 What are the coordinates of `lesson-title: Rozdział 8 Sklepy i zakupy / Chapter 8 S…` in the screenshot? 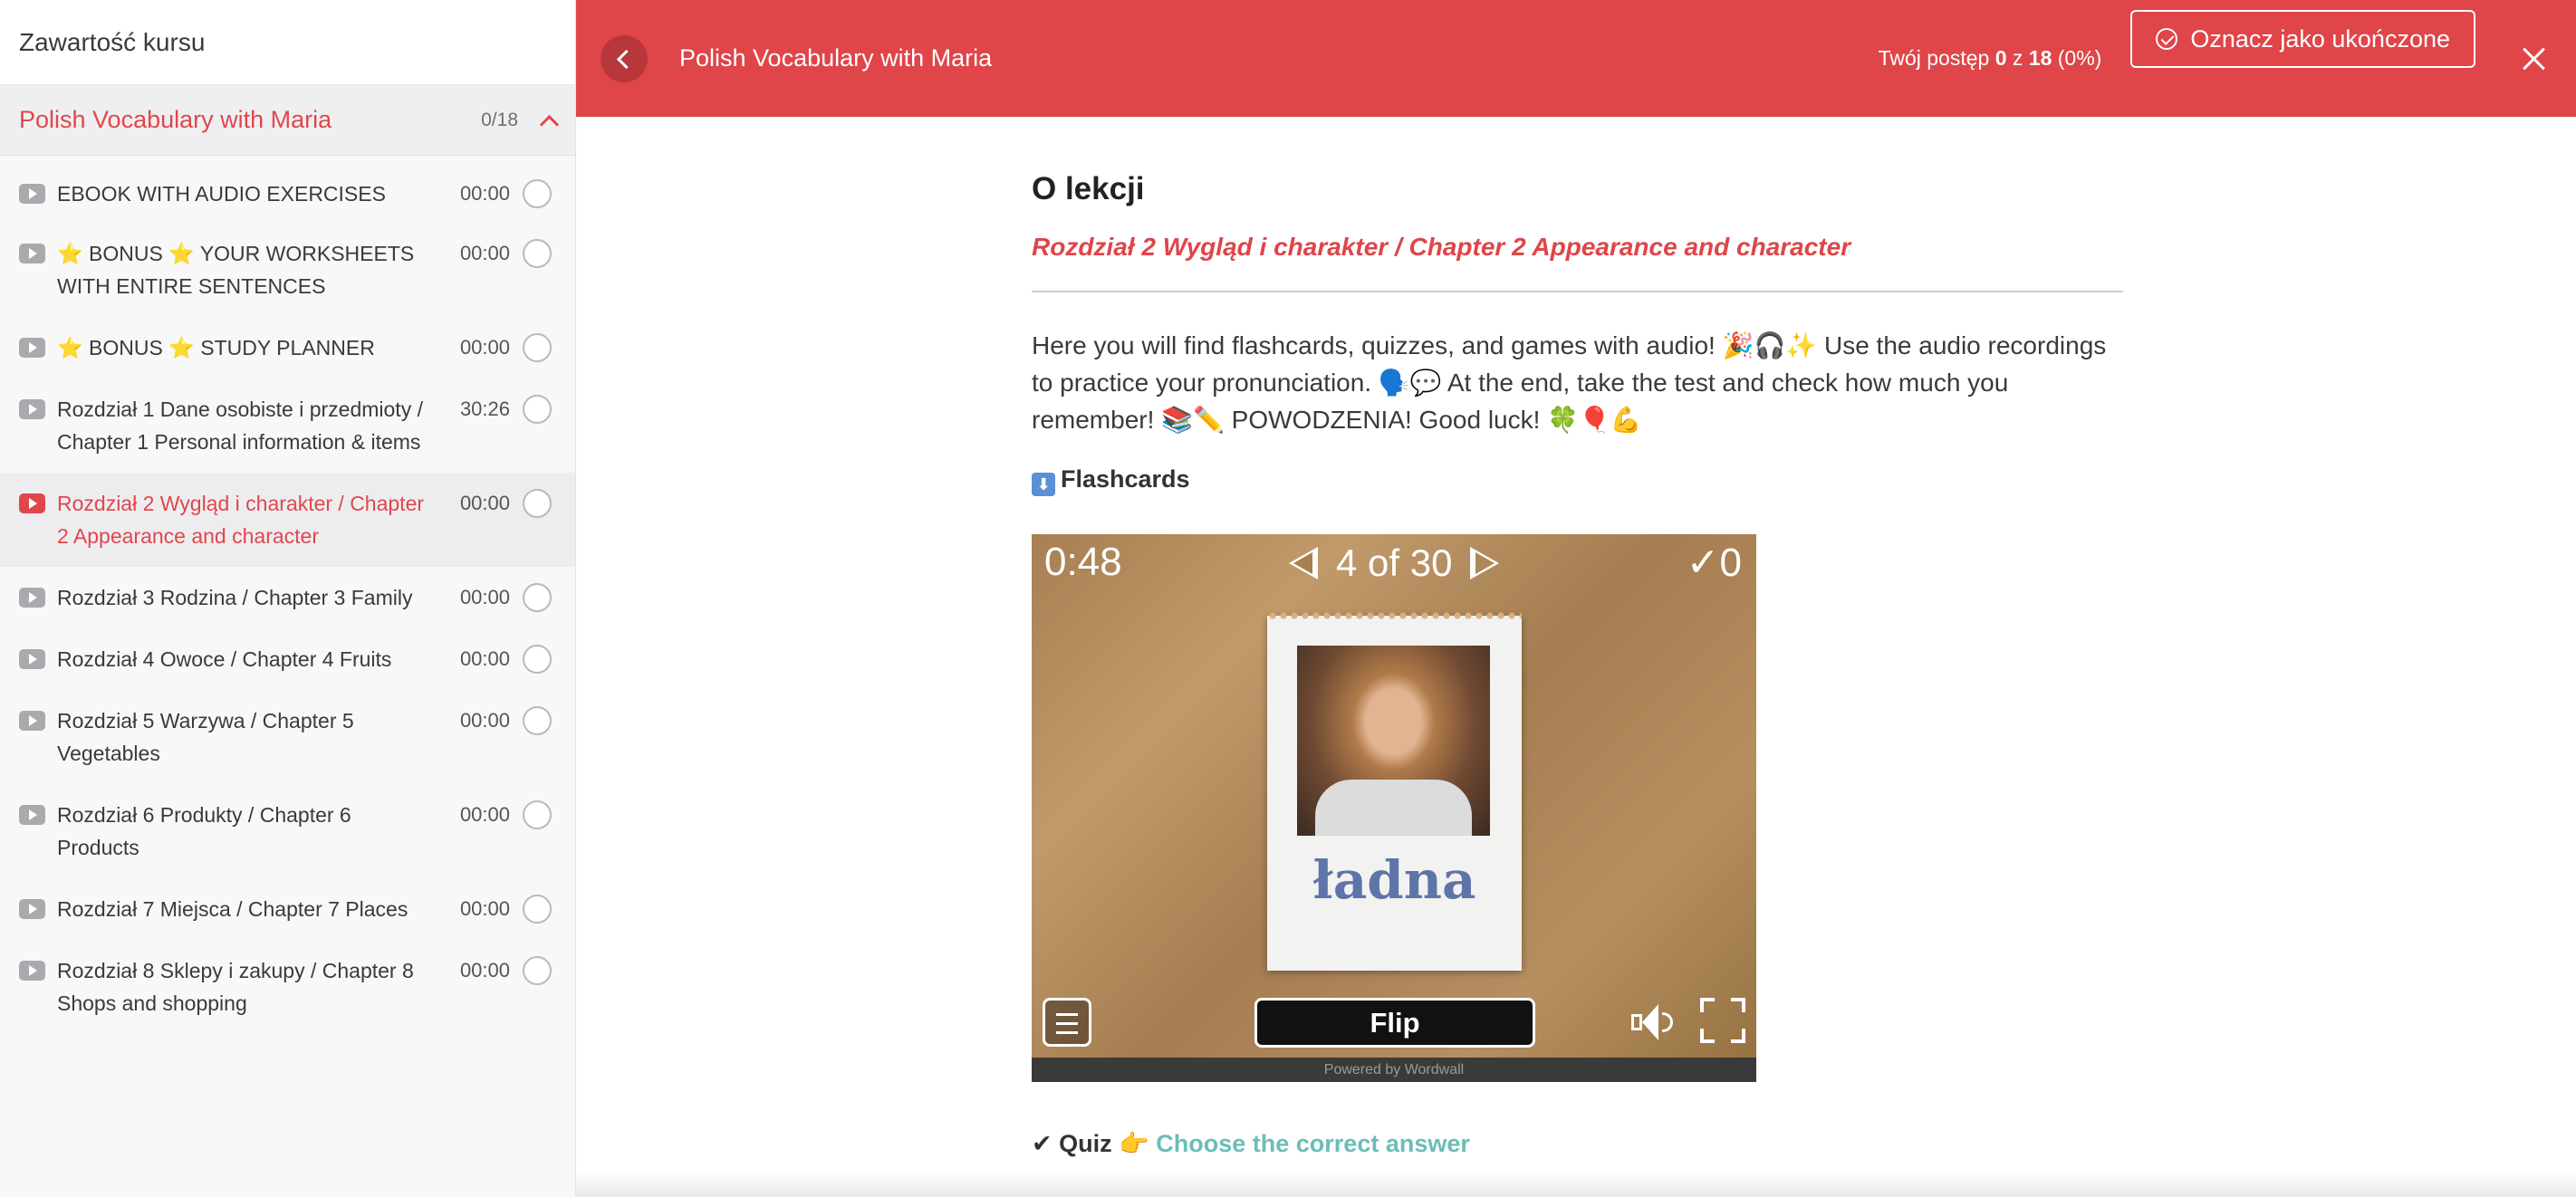 It's located at (235, 987).